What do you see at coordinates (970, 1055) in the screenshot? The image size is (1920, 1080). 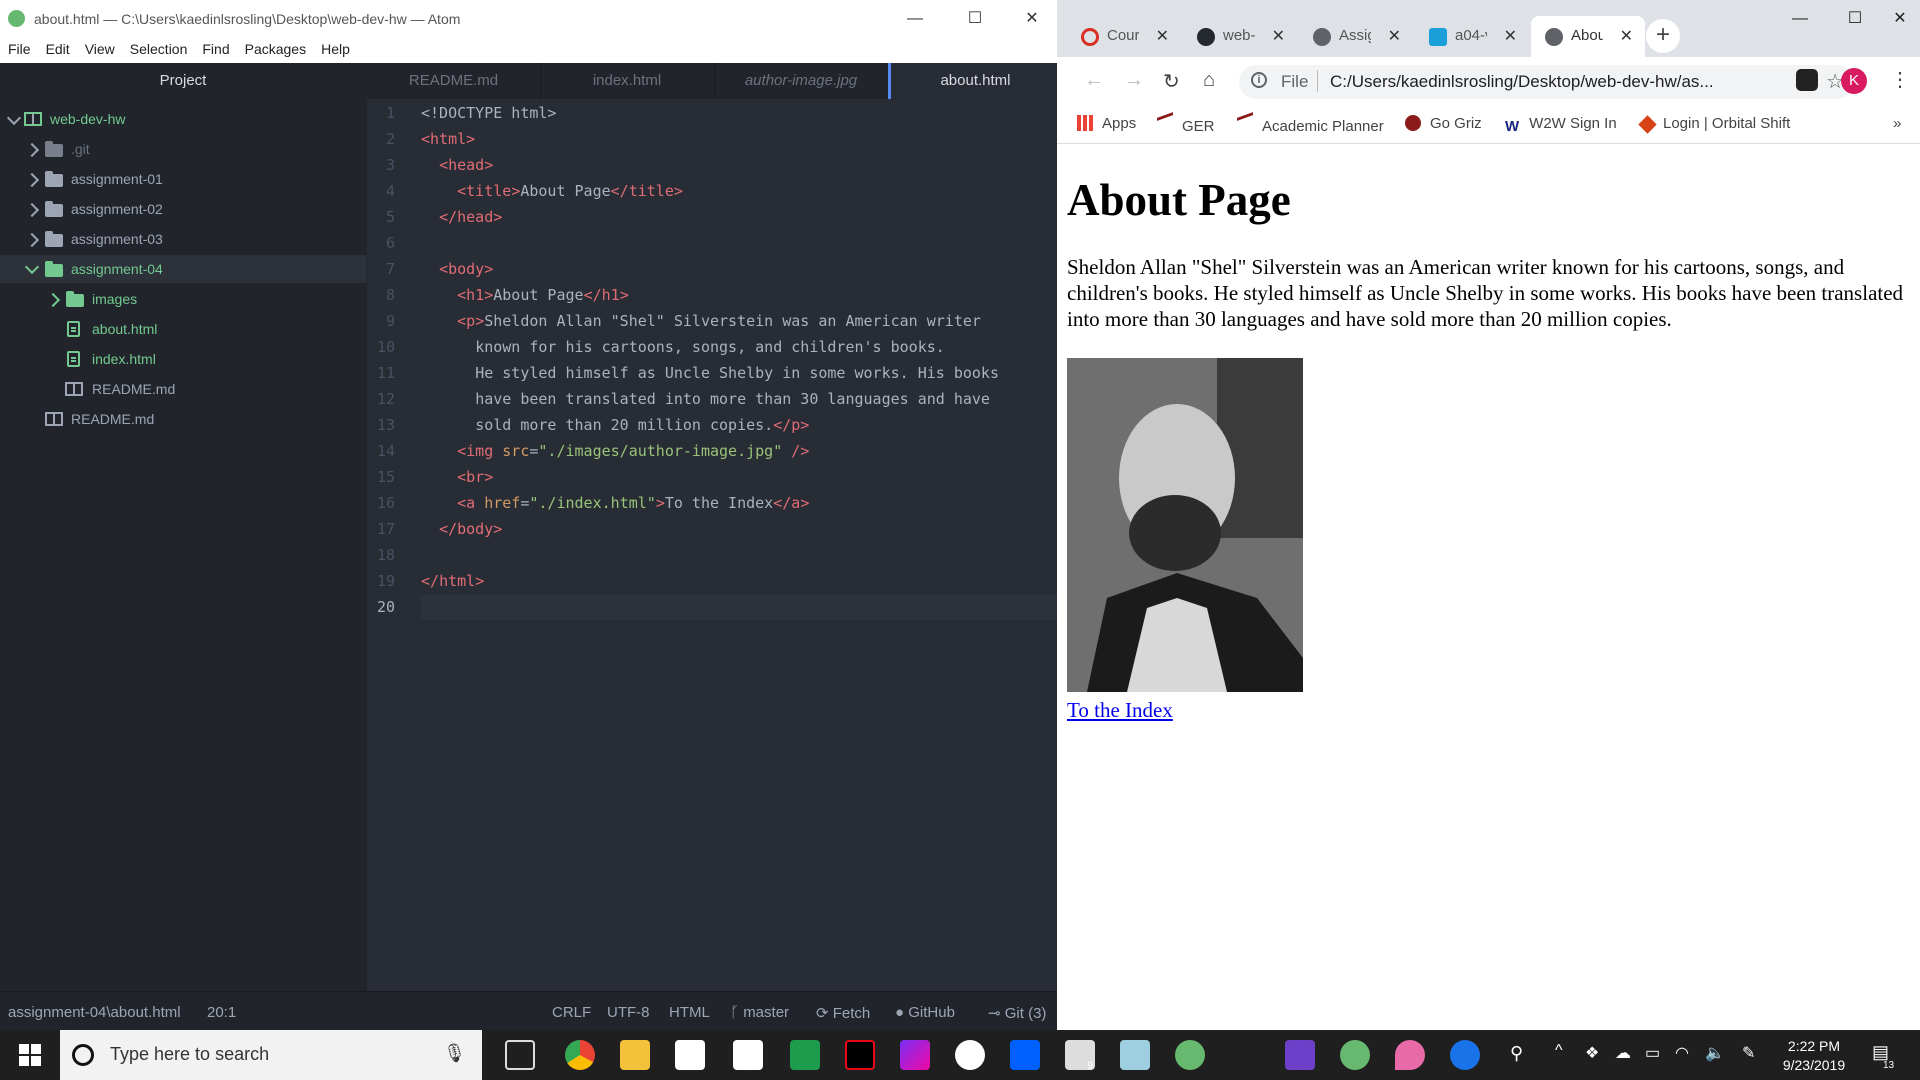 I see `itunes-icon` at bounding box center [970, 1055].